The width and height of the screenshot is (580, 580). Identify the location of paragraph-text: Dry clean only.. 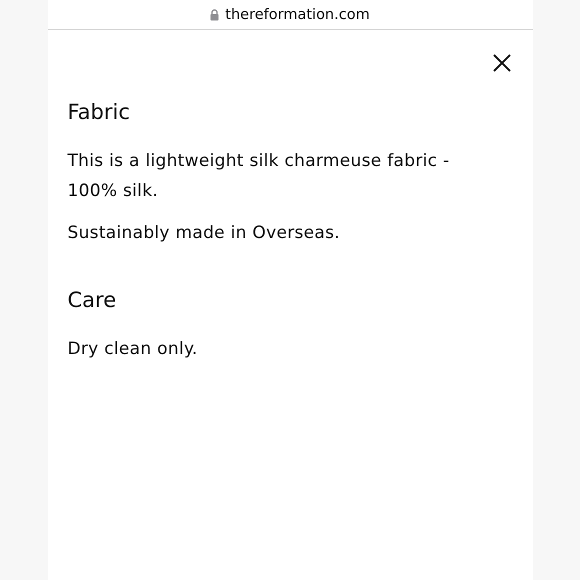
(133, 349).